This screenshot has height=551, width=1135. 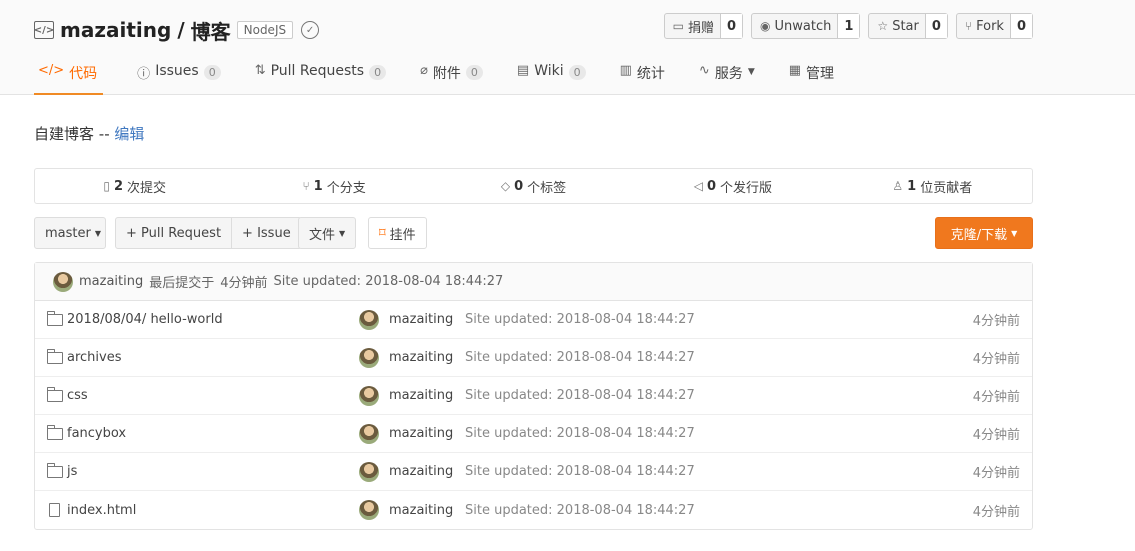 What do you see at coordinates (51, 70) in the screenshot?
I see `code-icon: </>` at bounding box center [51, 70].